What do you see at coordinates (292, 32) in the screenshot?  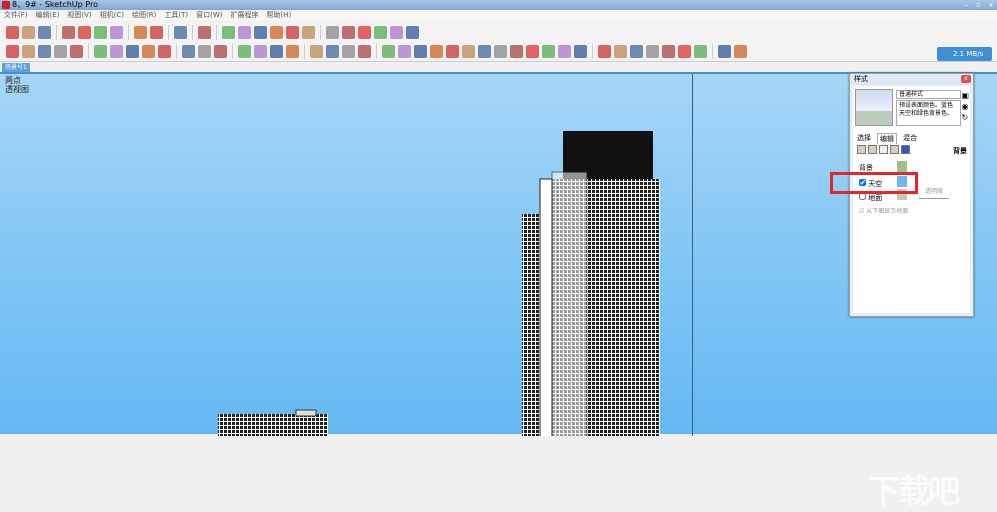 I see `back-view-icon` at bounding box center [292, 32].